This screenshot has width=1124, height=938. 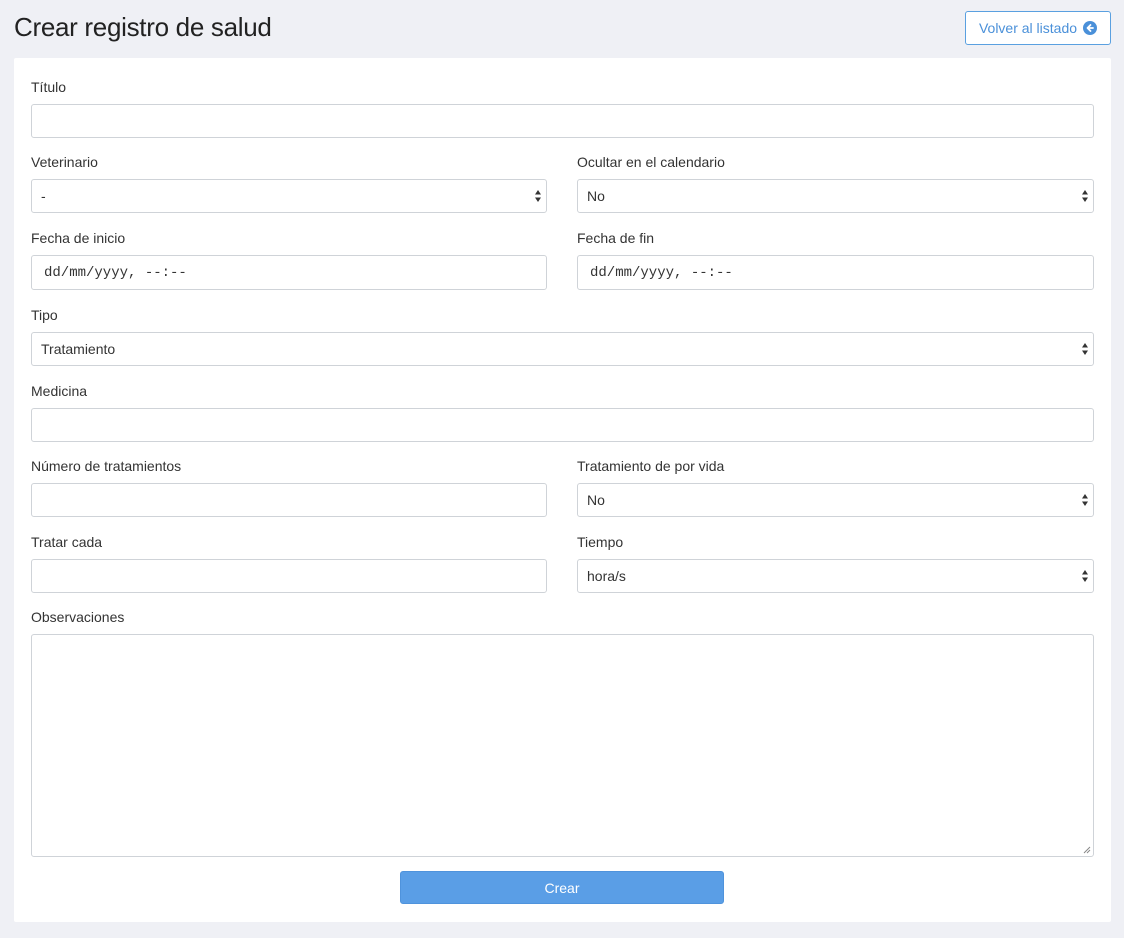 What do you see at coordinates (143, 27) in the screenshot?
I see `page-title: Crear registro de salud` at bounding box center [143, 27].